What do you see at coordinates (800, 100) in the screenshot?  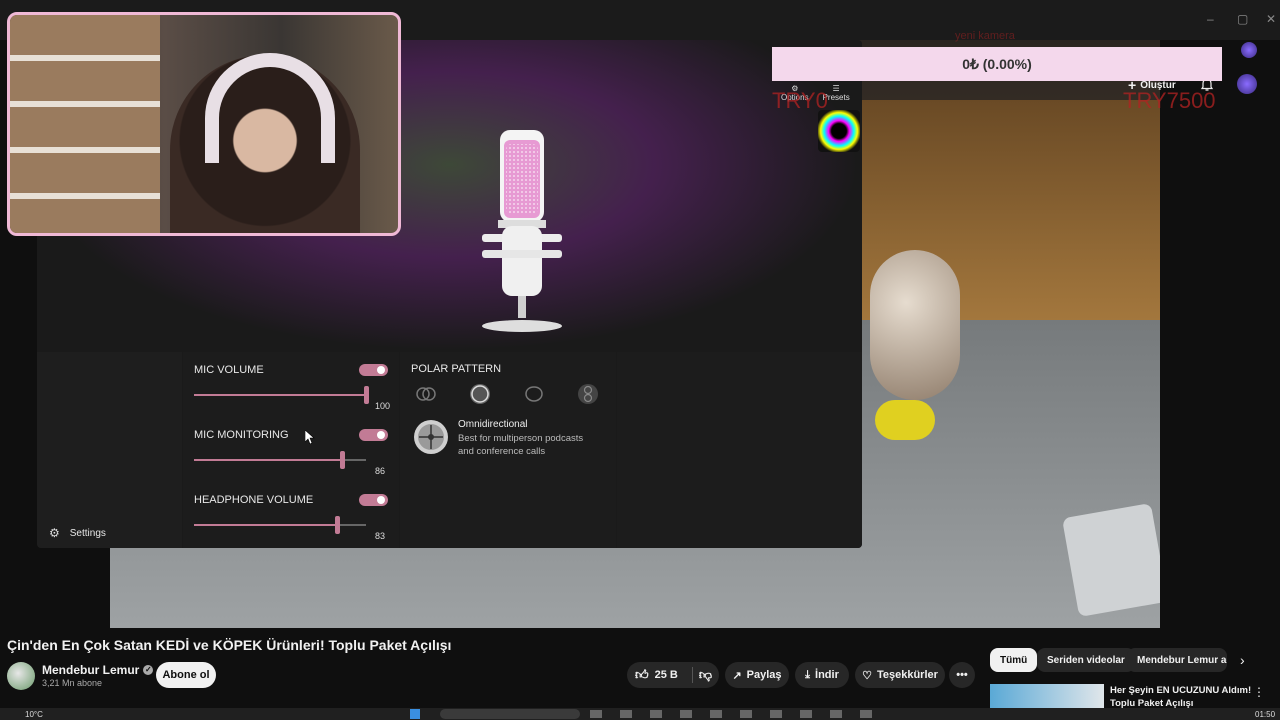 I see `donation-goal-min: TRY0` at bounding box center [800, 100].